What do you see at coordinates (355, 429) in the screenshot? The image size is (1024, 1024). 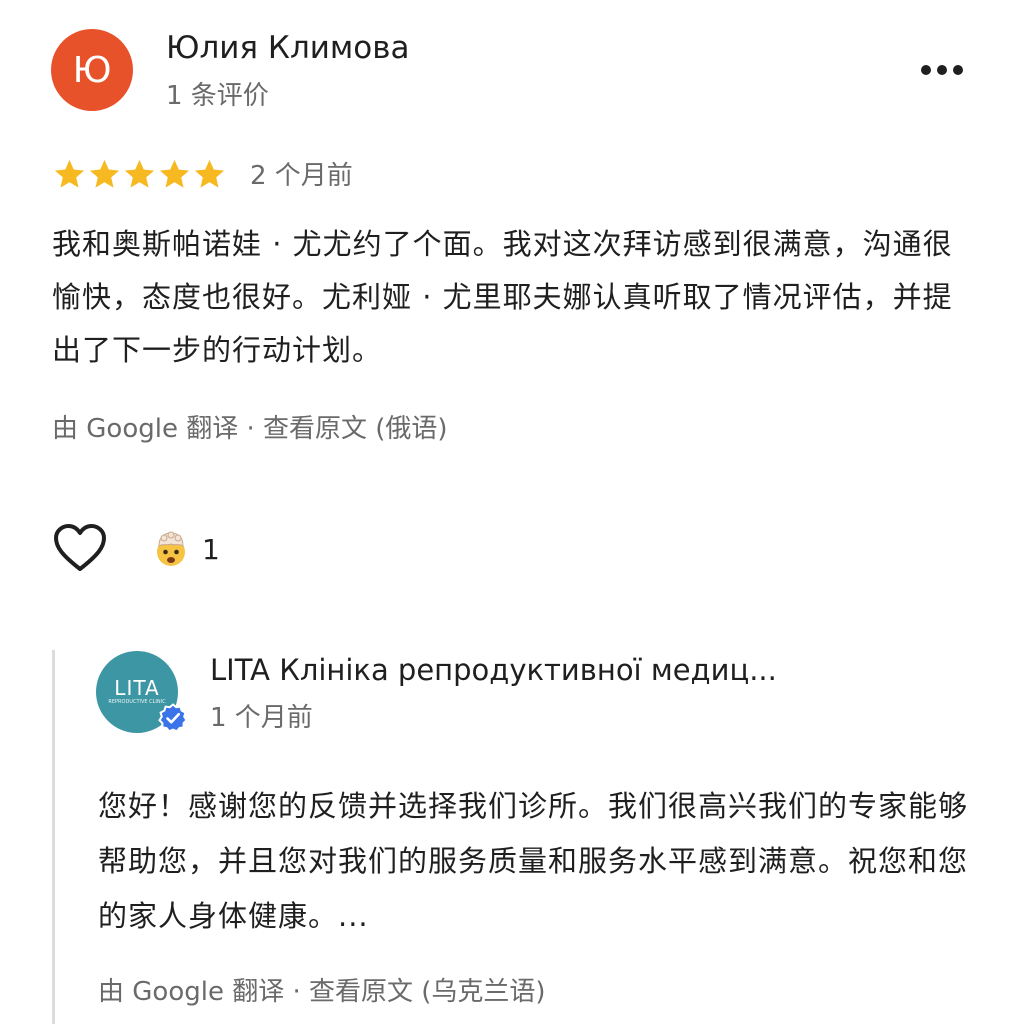 I see `view-original-link: 查看原文 (俄语)` at bounding box center [355, 429].